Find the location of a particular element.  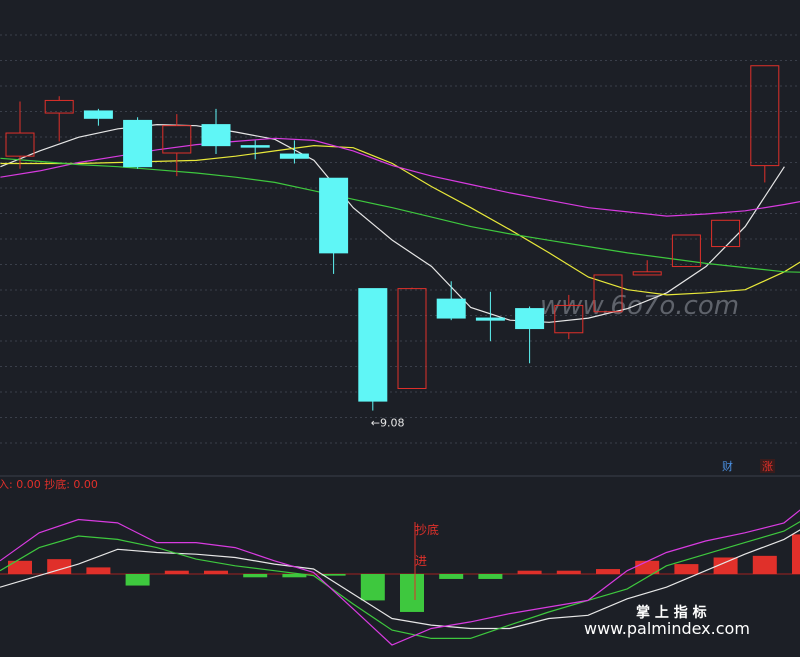

zhang-icon: 涨 is located at coordinates (767, 466).